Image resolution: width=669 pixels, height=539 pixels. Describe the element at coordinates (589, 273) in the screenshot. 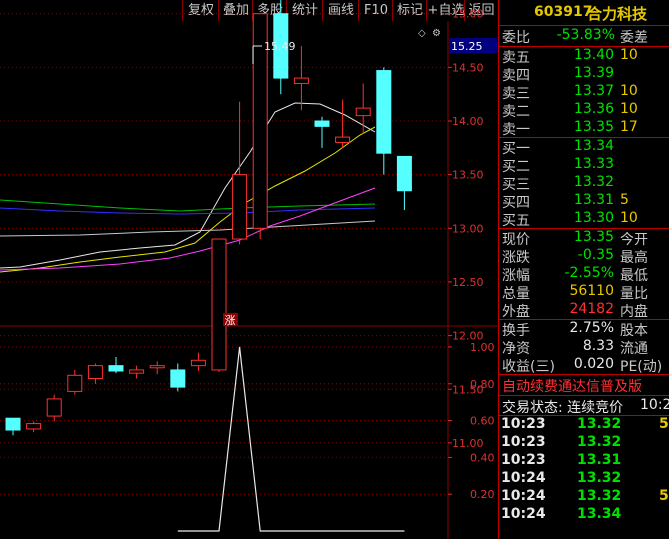

I see `stat-row-2-value: -2.55%` at that location.